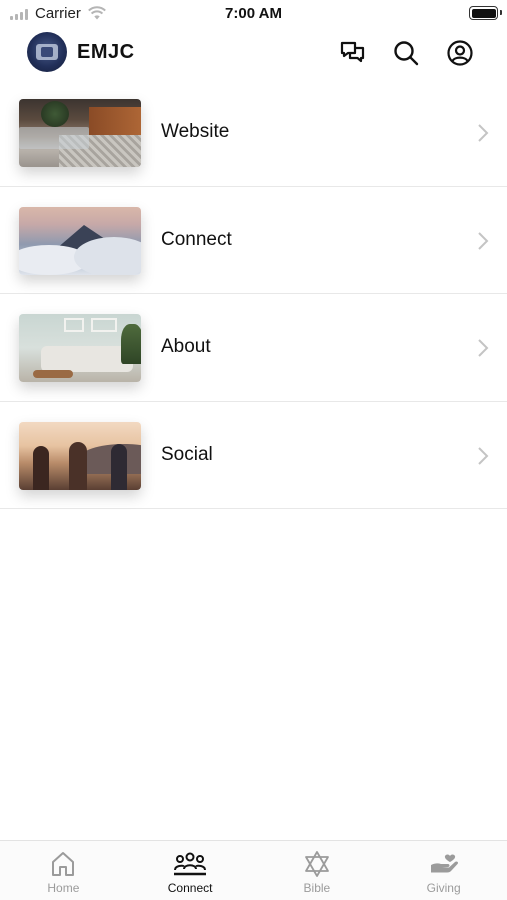 This screenshot has width=507, height=900. I want to click on tab-connect: Connect, so click(190, 870).